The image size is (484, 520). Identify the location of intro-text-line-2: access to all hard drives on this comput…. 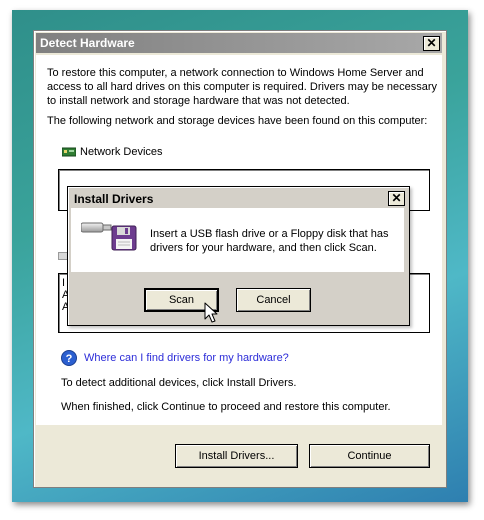
(242, 87).